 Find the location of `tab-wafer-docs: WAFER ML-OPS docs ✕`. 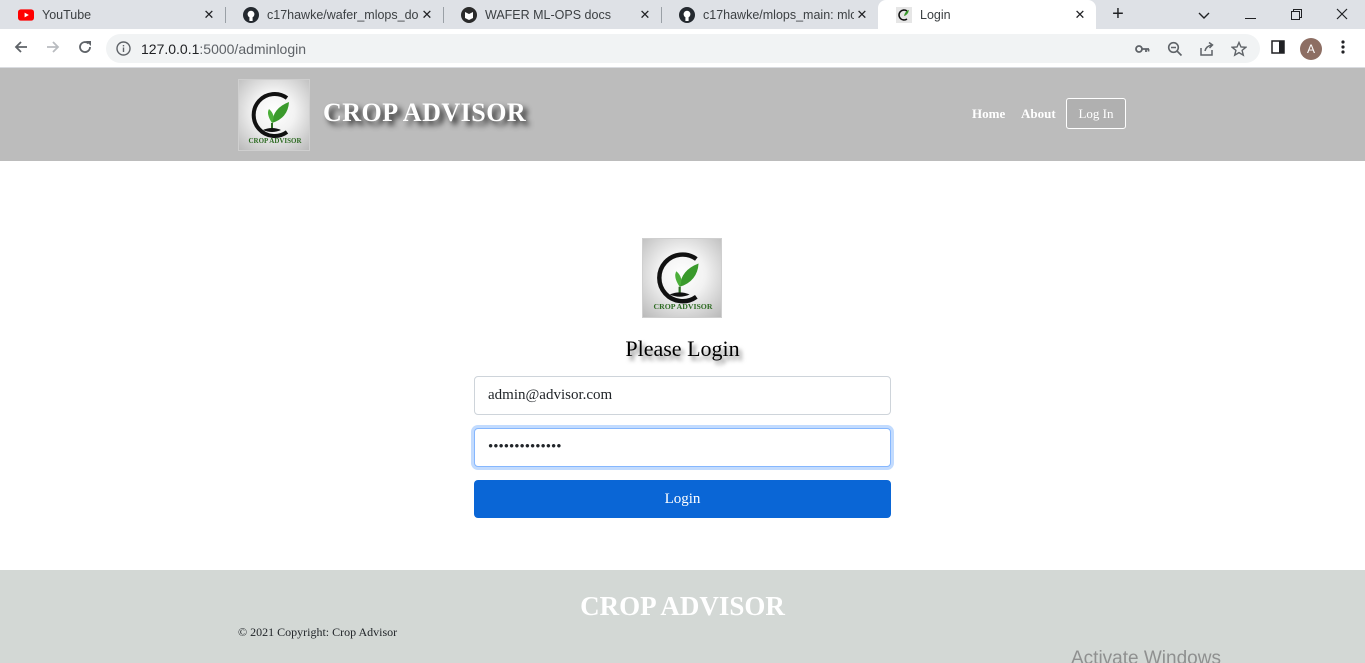

tab-wafer-docs: WAFER ML-OPS docs ✕ is located at coordinates (552, 14).